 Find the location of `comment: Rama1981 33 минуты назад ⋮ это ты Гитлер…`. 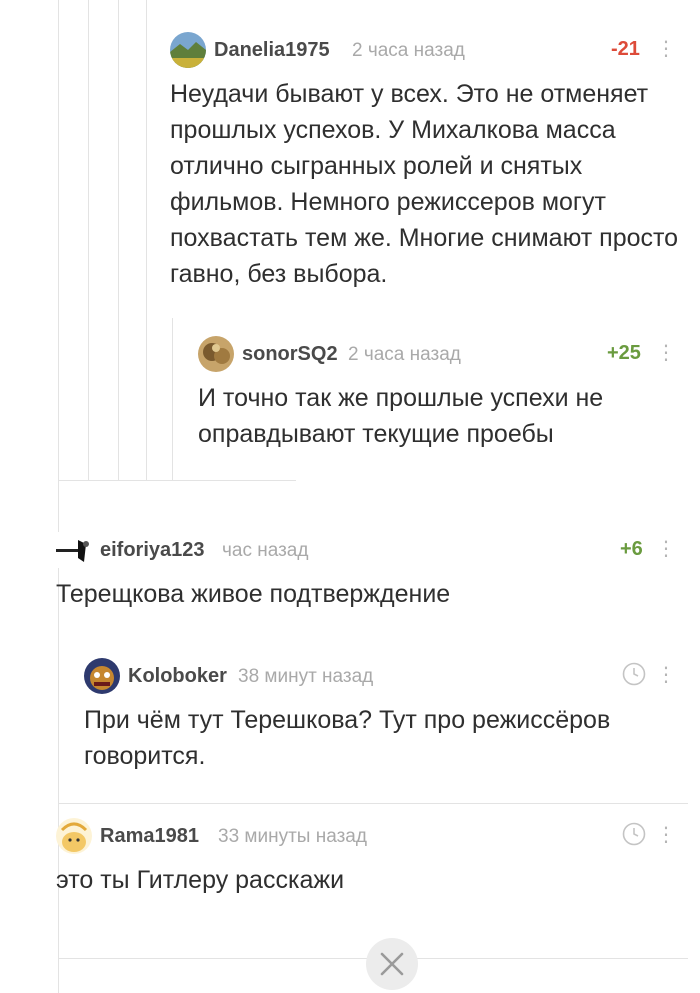

comment: Rama1981 33 минуты назад ⋮ это ты Гитлер… is located at coordinates (368, 857).